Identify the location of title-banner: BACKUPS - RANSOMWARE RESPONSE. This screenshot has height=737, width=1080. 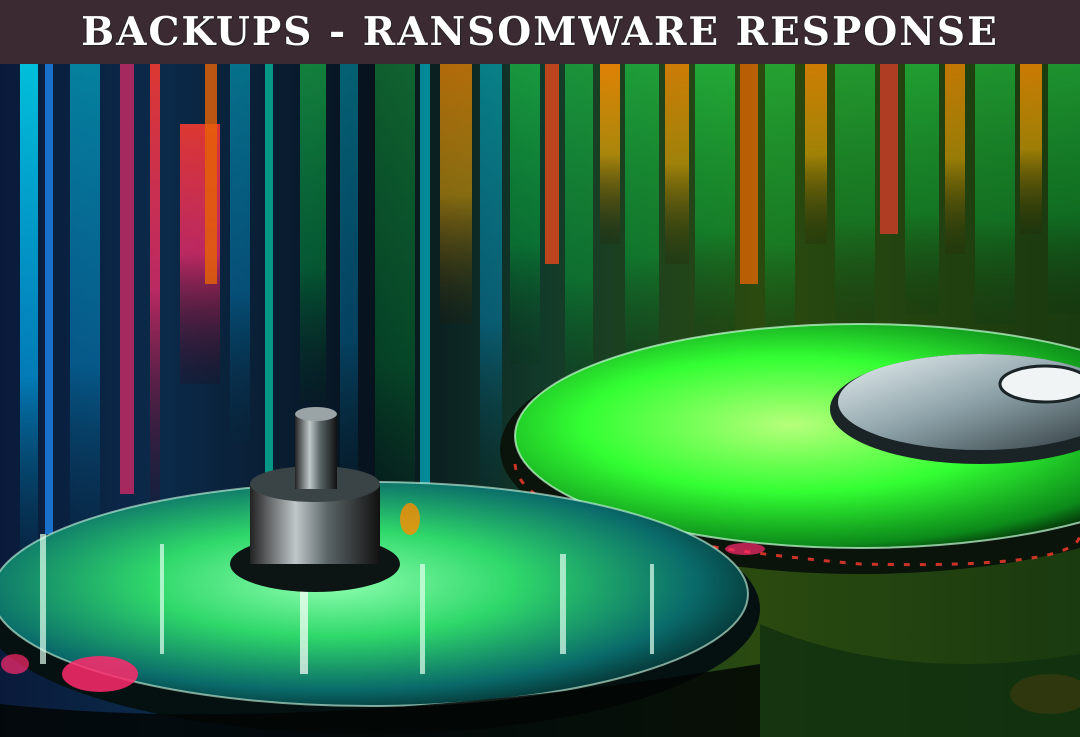
(540, 32).